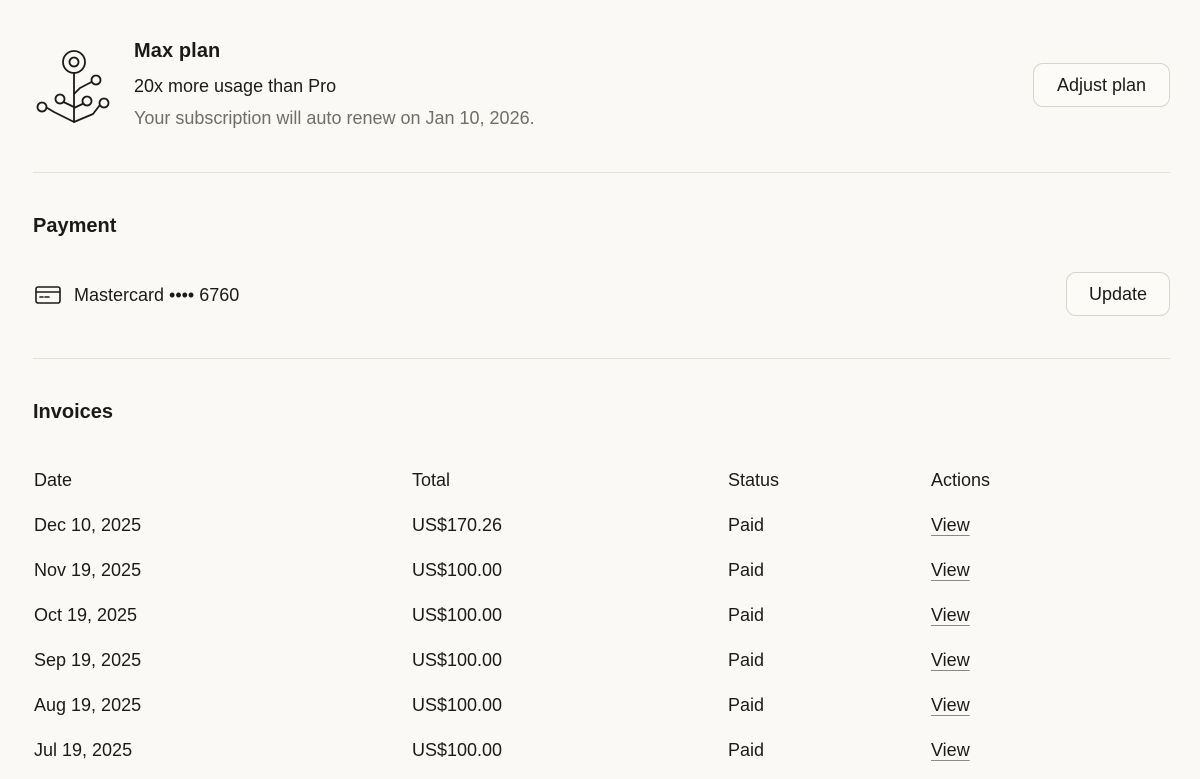  What do you see at coordinates (88, 705) in the screenshot?
I see `invoice-date: Aug 19, 2025` at bounding box center [88, 705].